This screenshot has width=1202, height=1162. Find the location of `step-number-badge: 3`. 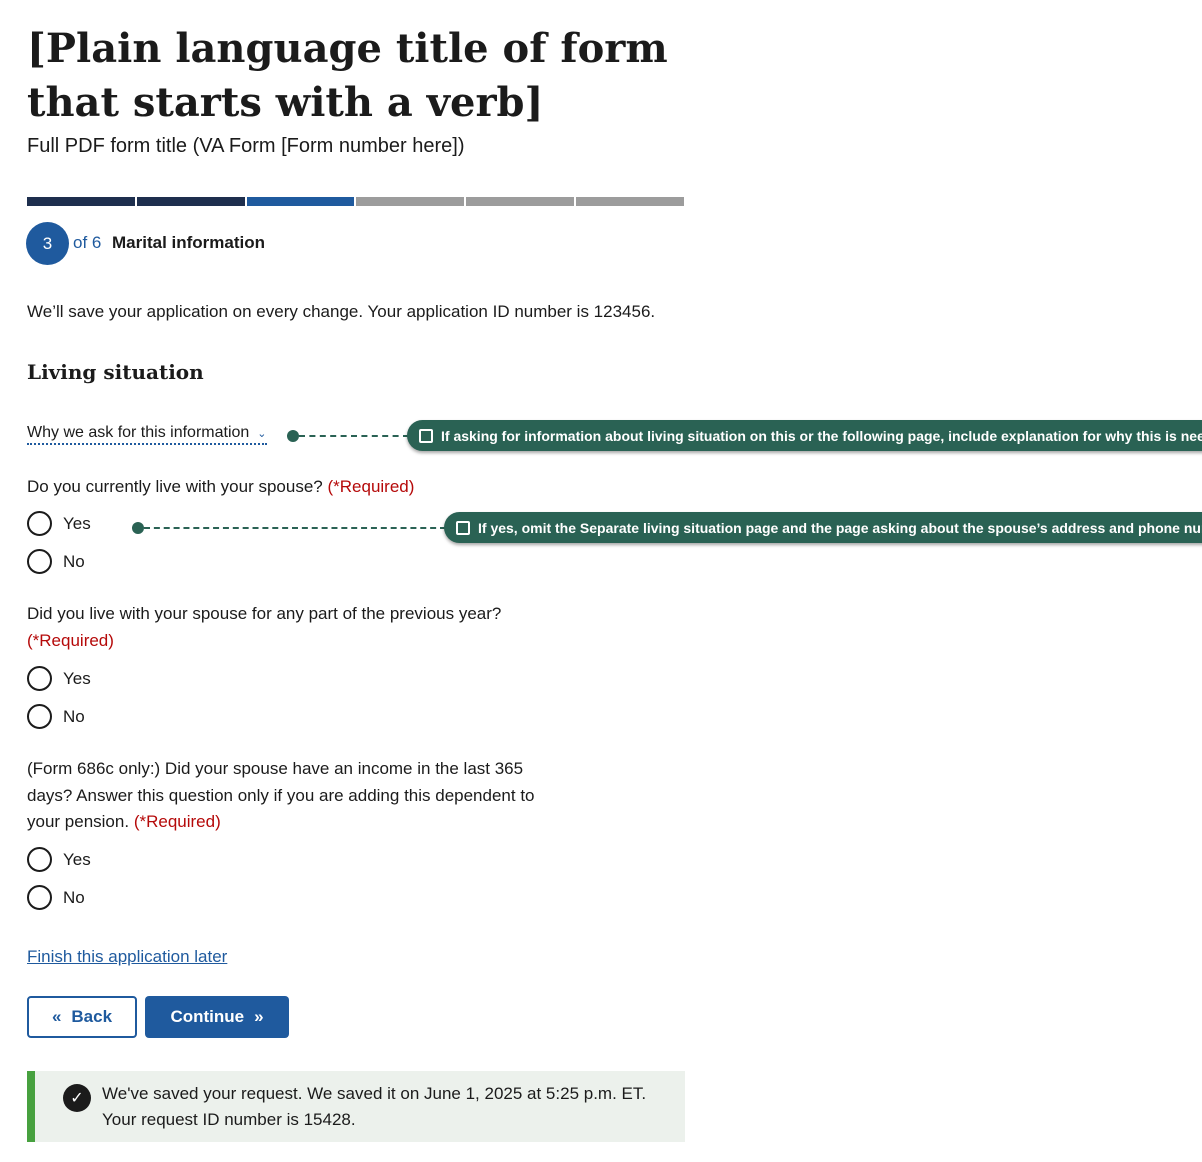

step-number-badge: 3 is located at coordinates (47, 243).